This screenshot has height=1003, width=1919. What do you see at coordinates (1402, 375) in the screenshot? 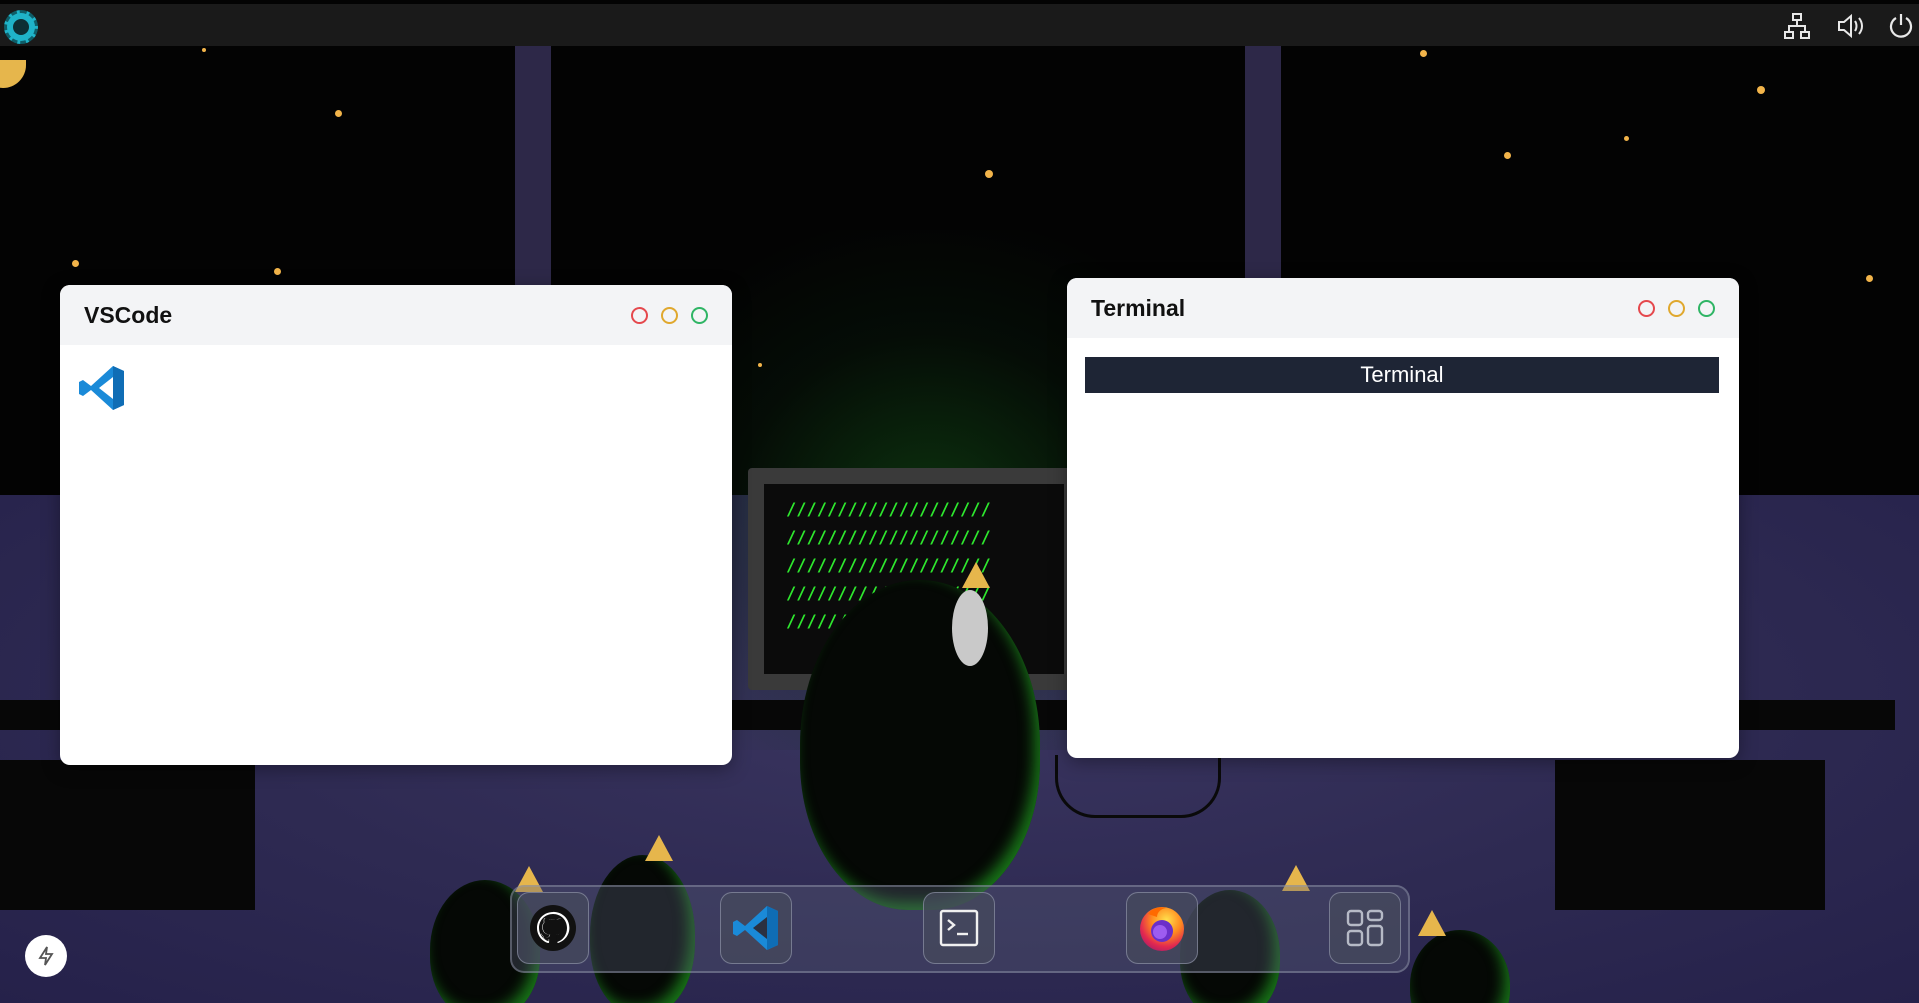
I see `terminal-header-bar: Terminal` at bounding box center [1402, 375].